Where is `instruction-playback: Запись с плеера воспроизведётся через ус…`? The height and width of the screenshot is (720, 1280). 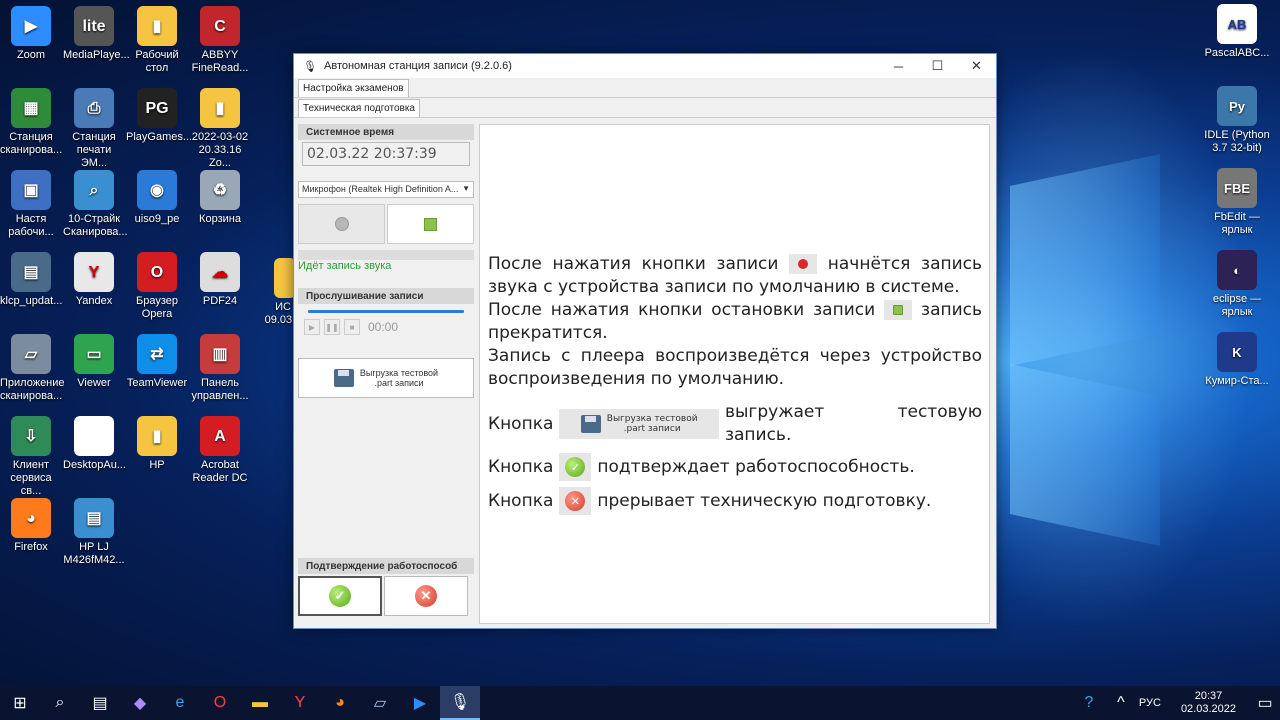 instruction-playback: Запись с плеера воспроизведётся через ус… is located at coordinates (735, 367).